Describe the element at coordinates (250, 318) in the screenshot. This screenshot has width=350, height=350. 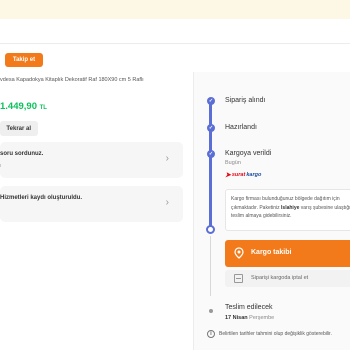
I see `delivery-date: 17 Nisan Perşembe` at that location.